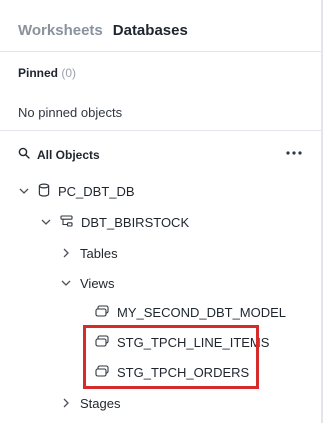  Describe the element at coordinates (66, 222) in the screenshot. I see `schema-icon` at that location.